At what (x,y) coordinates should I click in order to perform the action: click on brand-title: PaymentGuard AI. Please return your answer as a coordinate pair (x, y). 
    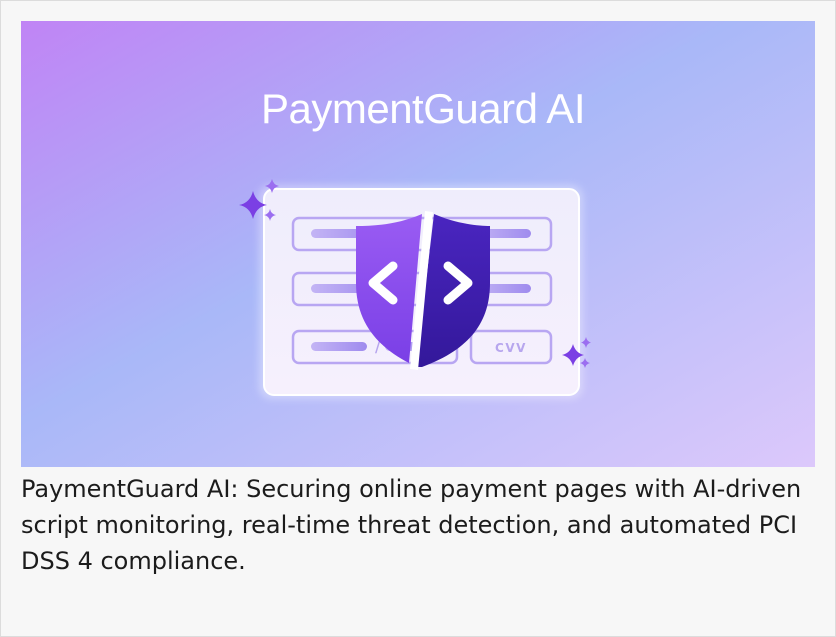
    Looking at the image, I should click on (423, 108).